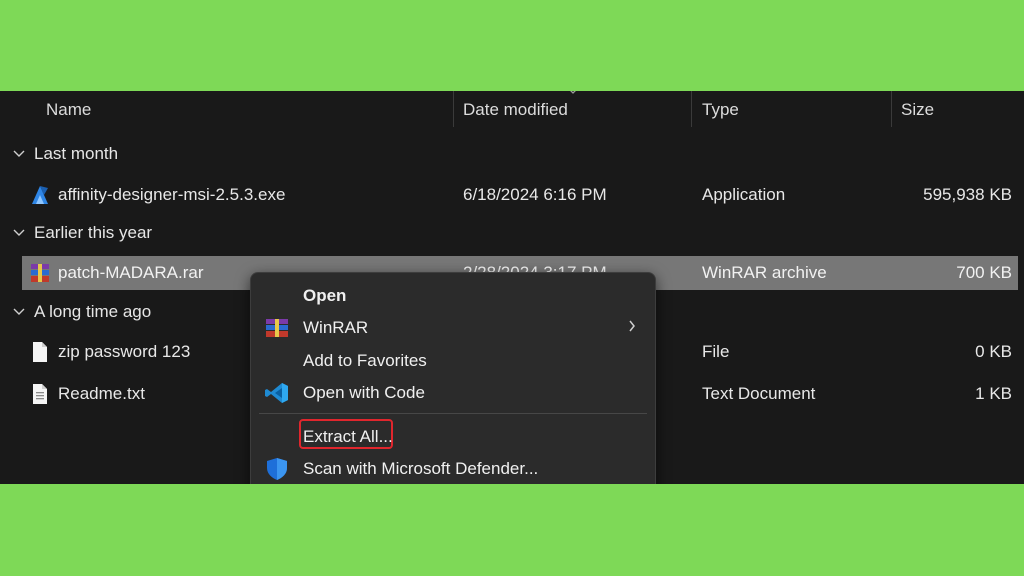  What do you see at coordinates (172, 194) in the screenshot?
I see `file-name: affinity-designer-msi-2.5.3.exe` at bounding box center [172, 194].